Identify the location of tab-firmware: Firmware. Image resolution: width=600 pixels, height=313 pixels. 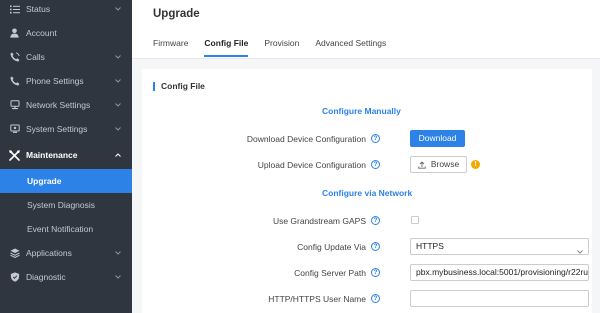
(170, 48).